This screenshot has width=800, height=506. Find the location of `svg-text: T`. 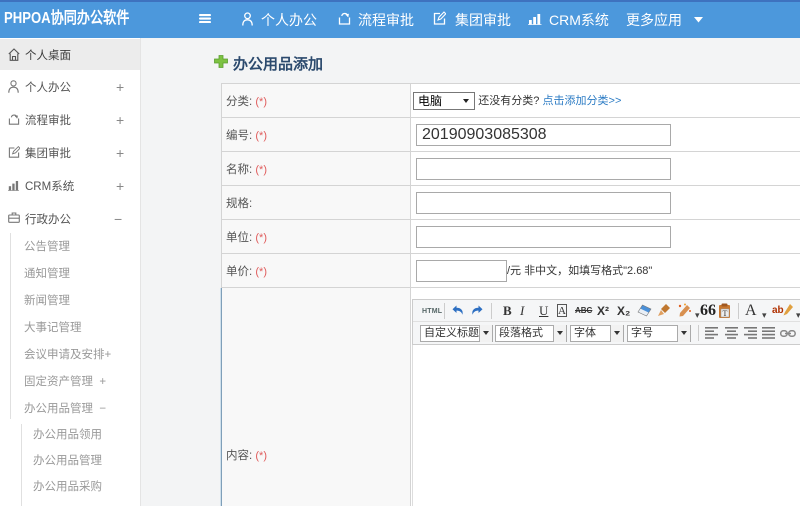

svg-text: T is located at coordinates (725, 313).